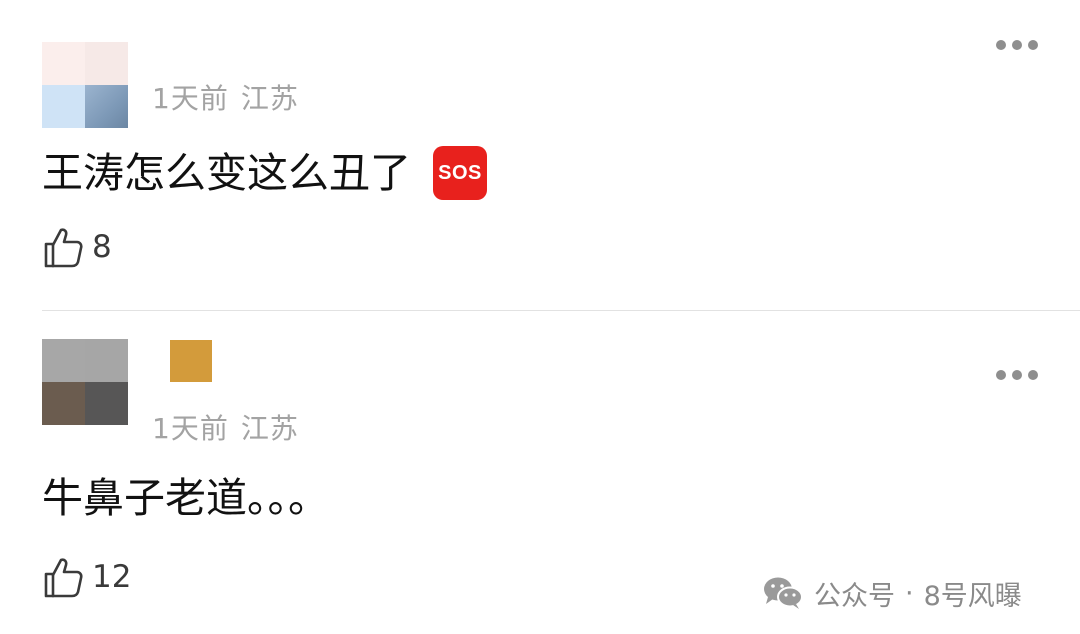  I want to click on comment-text: 牛鼻子老道。。。, so click(185, 498).